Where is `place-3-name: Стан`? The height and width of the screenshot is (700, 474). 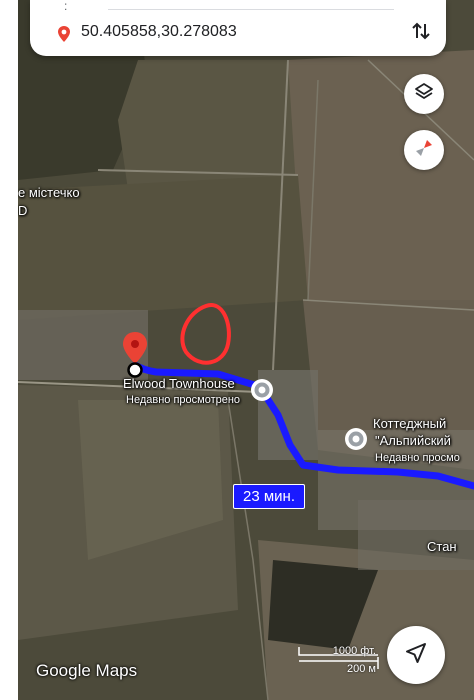
place-3-name: Стан is located at coordinates (442, 546).